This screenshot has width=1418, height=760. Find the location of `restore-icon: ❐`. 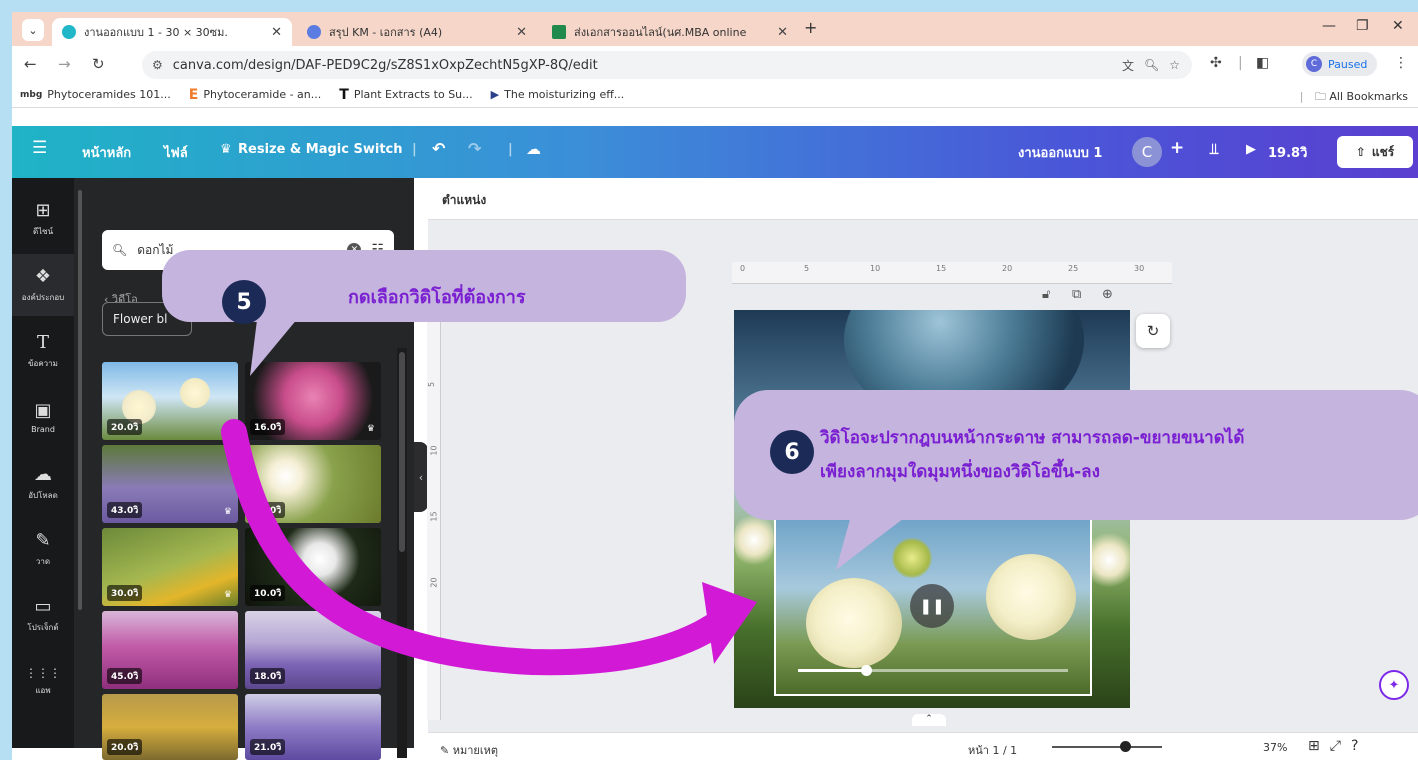

restore-icon: ❐ is located at coordinates (1362, 26).